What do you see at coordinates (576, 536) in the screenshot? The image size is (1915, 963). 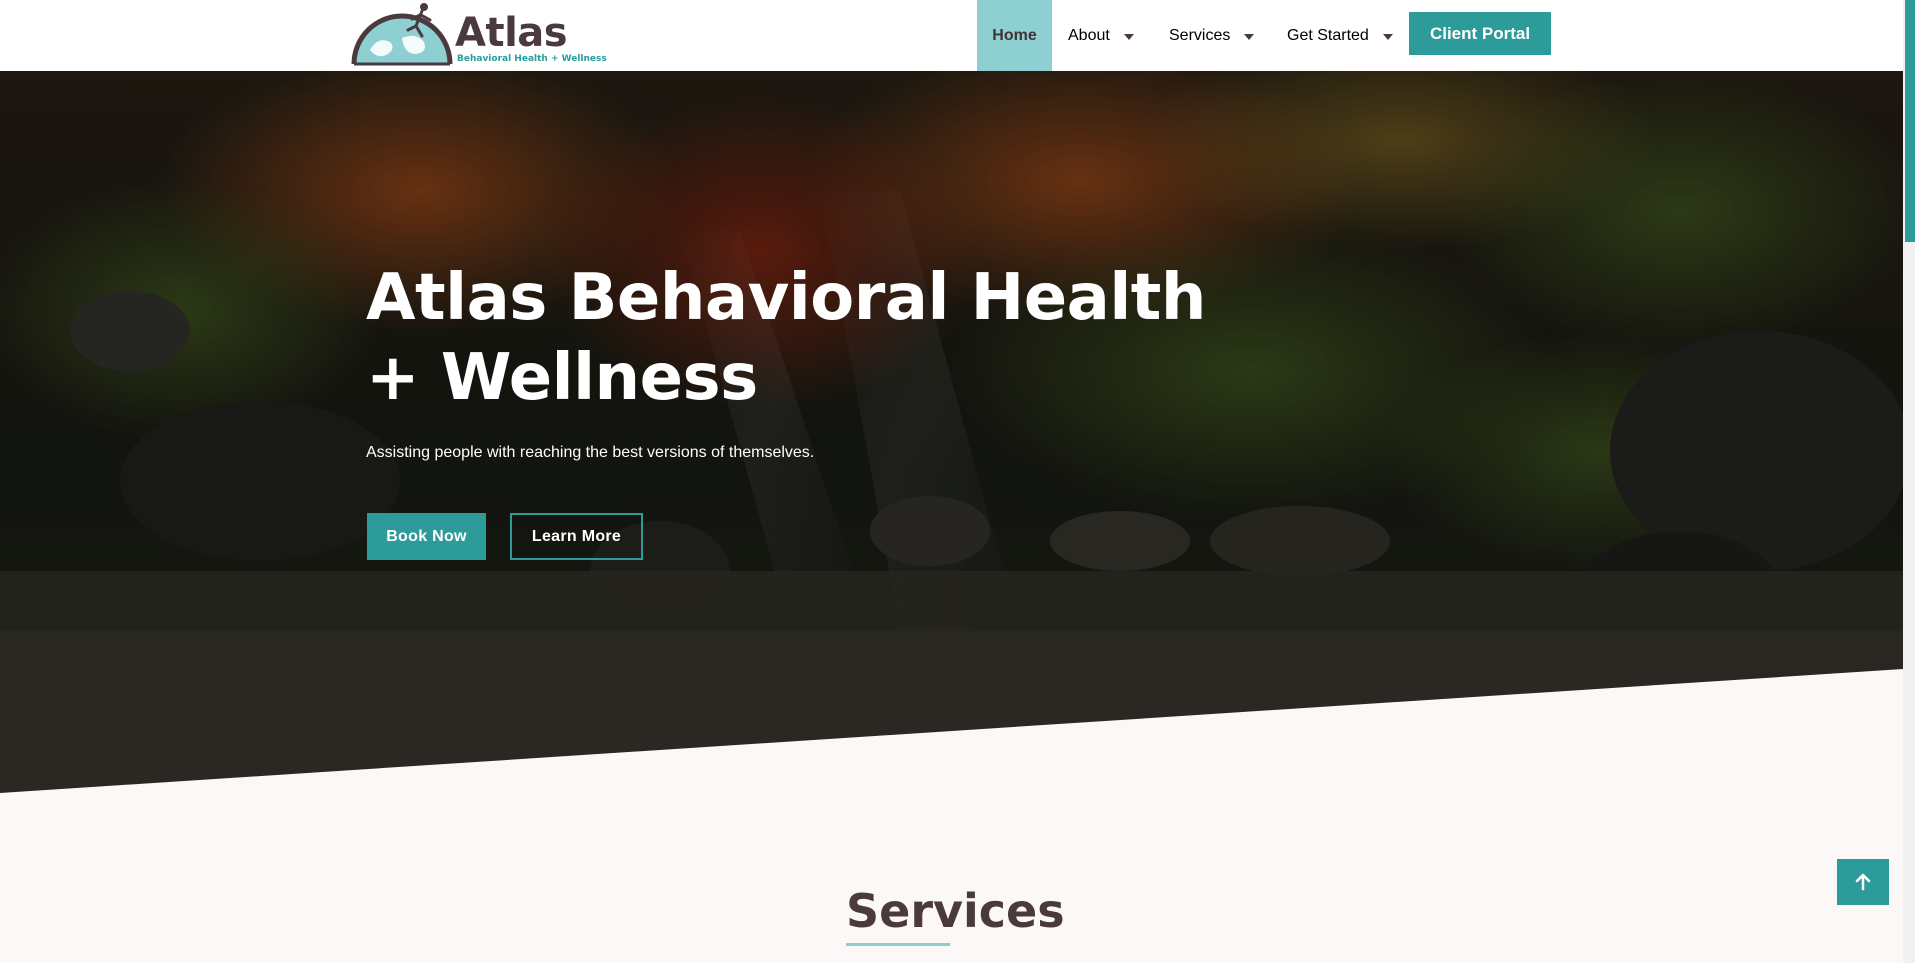 I see `learn-more-button: Learn More` at bounding box center [576, 536].